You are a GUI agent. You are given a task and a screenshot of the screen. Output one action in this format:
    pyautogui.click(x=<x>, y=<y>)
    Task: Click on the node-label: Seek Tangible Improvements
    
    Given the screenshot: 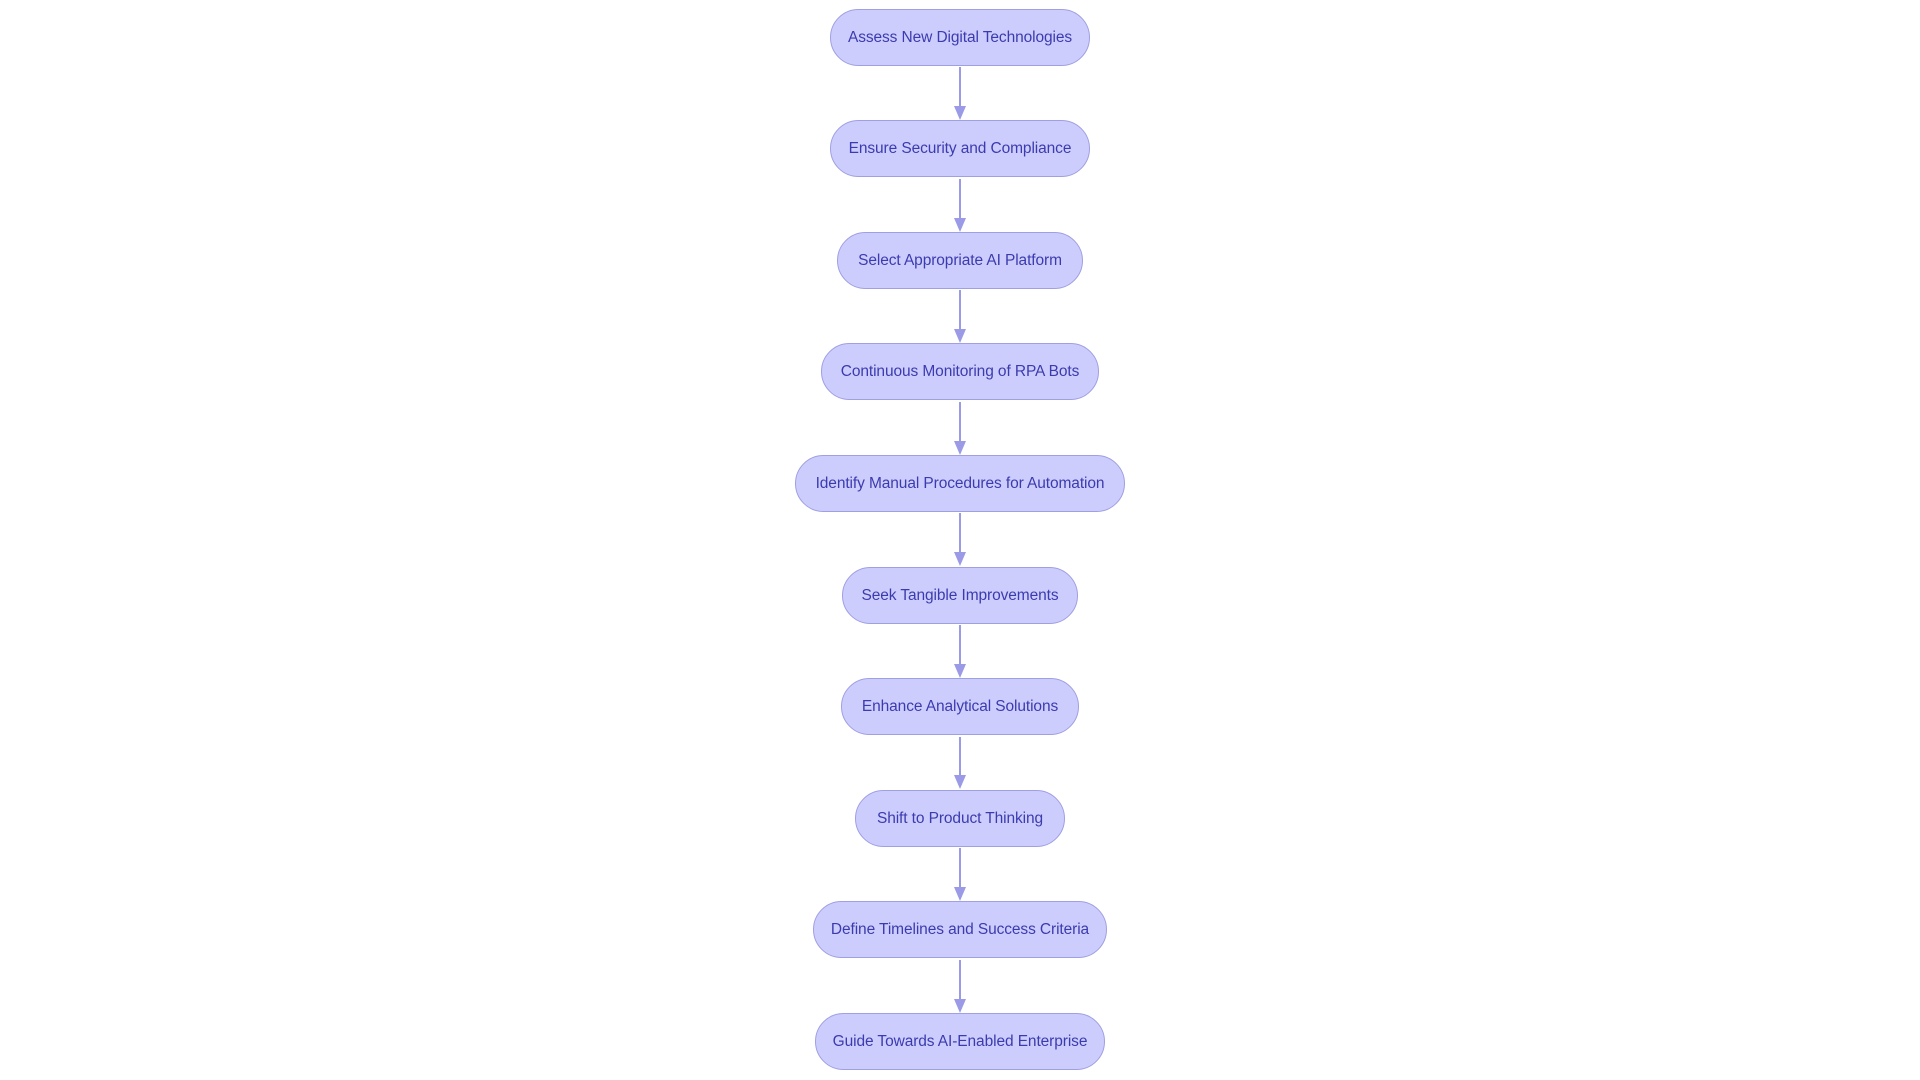 What is the action you would take?
    pyautogui.click(x=960, y=595)
    